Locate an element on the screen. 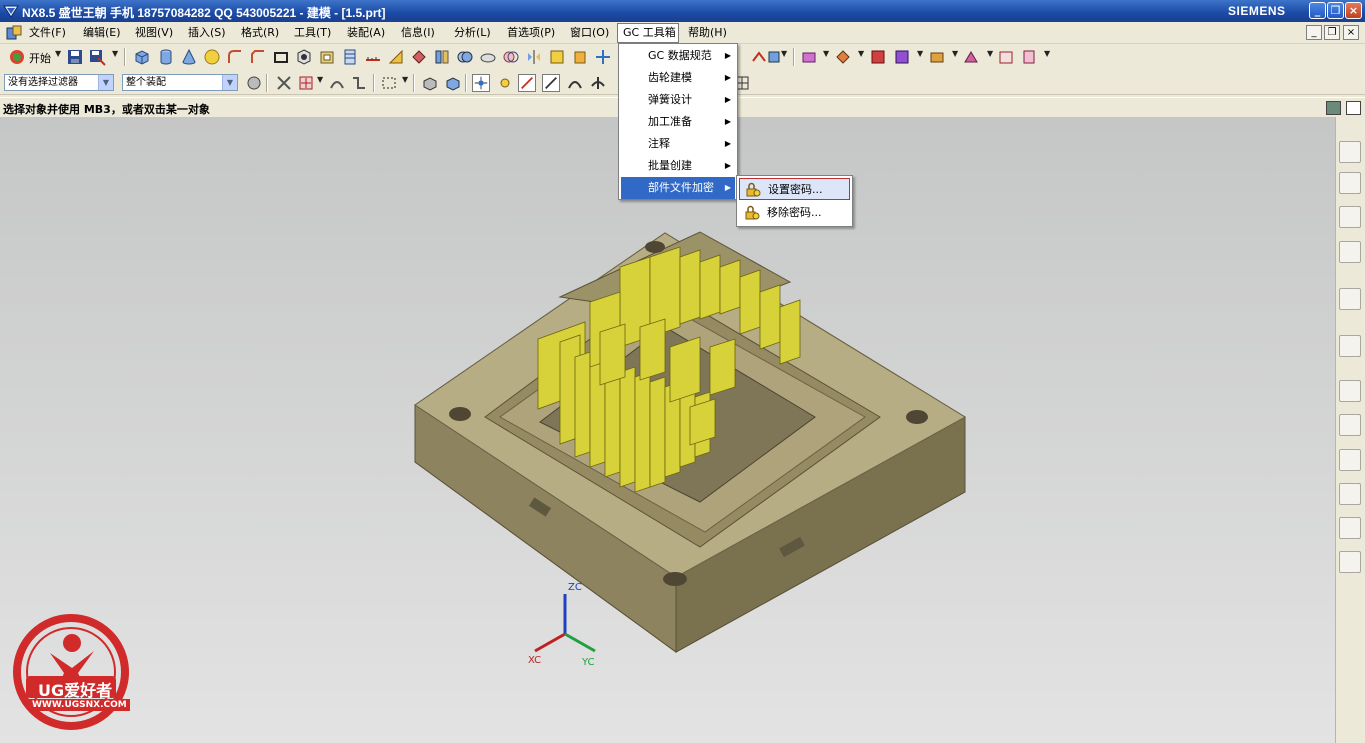 The image size is (1365, 743). arc-icon is located at coordinates (575, 83).